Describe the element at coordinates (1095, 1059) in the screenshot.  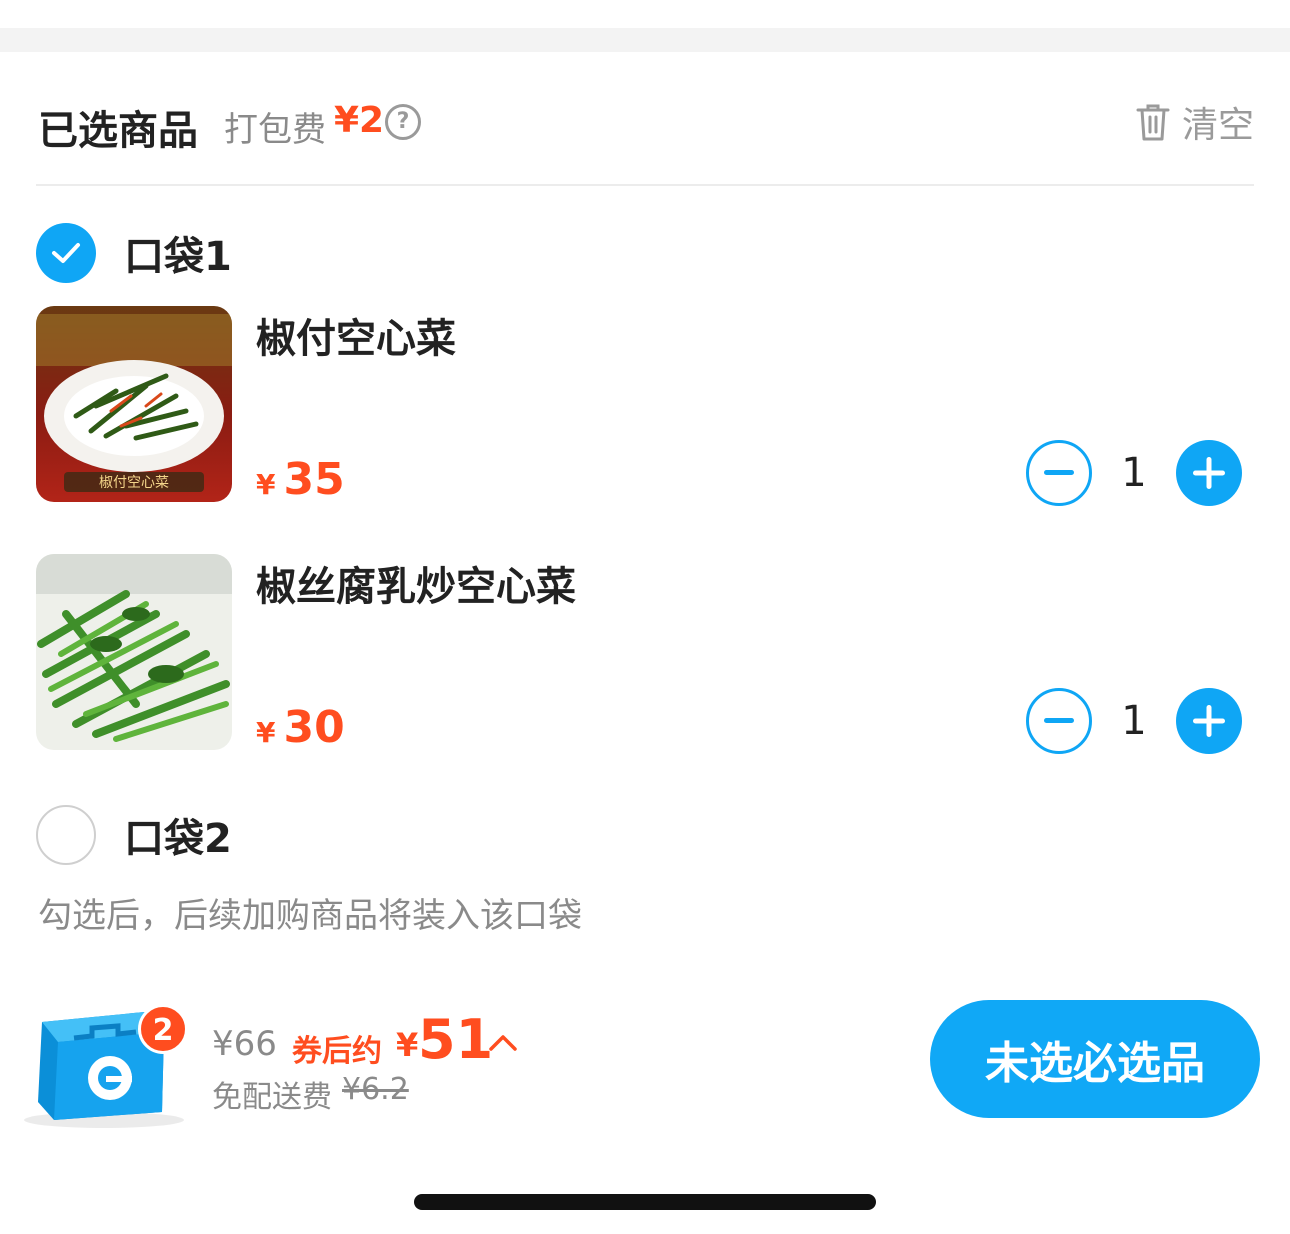
I see `checkout-button: 未选必选品` at that location.